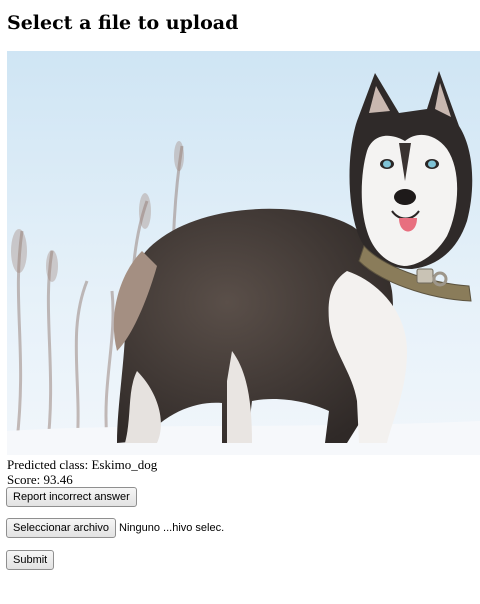 This screenshot has height=604, width=480. What do you see at coordinates (61, 528) in the screenshot?
I see `choose-file-button: Seleccionar archivo` at bounding box center [61, 528].